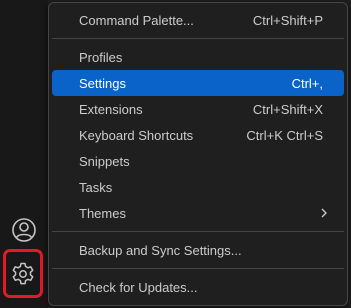 The image size is (351, 308). I want to click on menu-item-themes: Themes, so click(198, 213).